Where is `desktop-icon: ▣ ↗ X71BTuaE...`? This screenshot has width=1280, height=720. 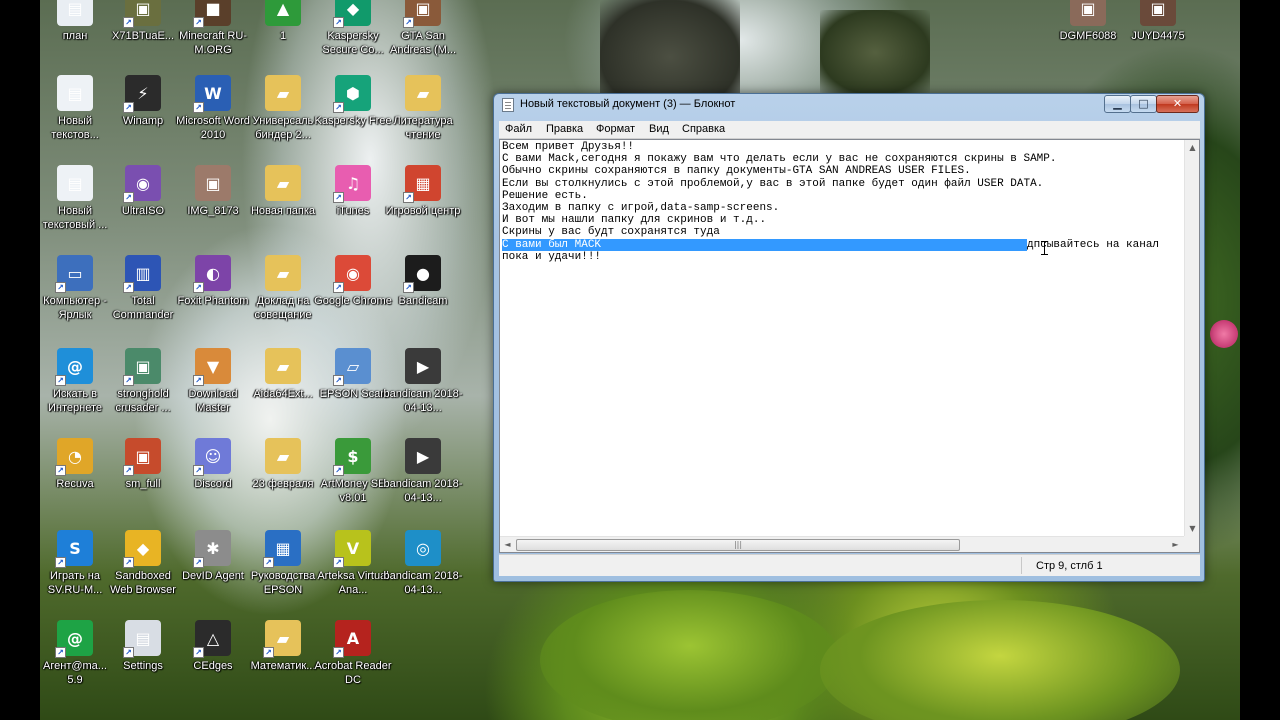
desktop-icon: ▣ ↗ X71BTuaE... is located at coordinates (143, 21).